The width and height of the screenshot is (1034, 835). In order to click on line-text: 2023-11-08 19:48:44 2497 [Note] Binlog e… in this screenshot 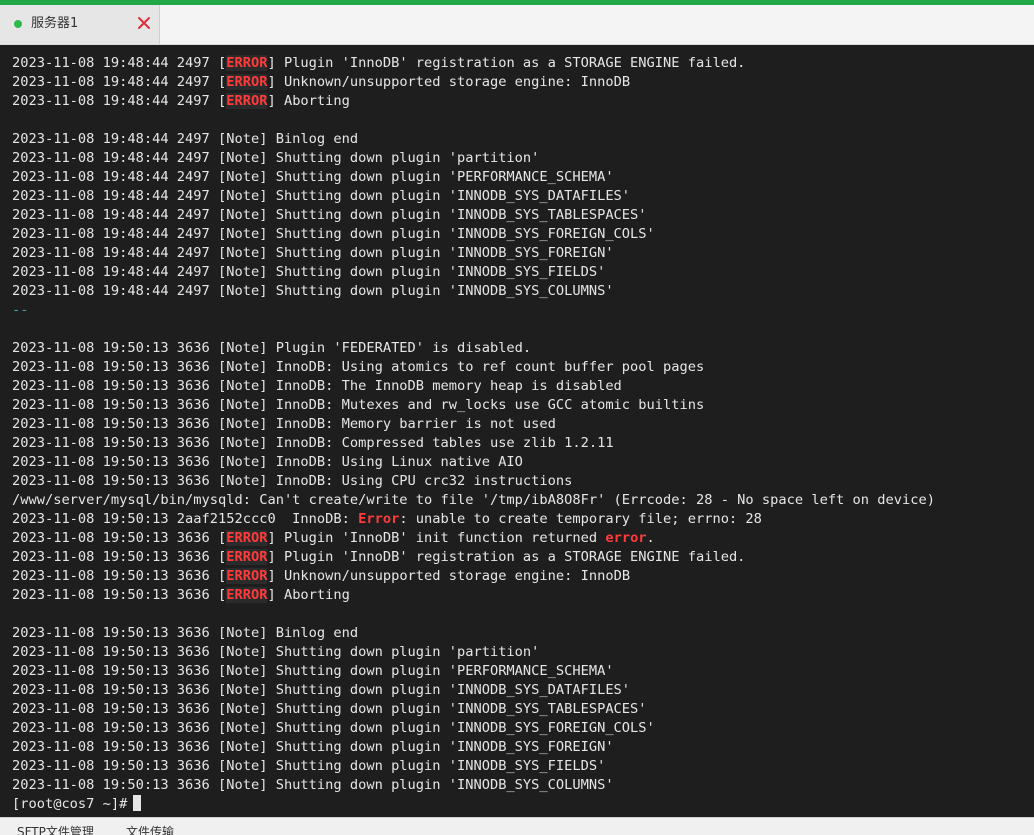, I will do `click(185, 139)`.